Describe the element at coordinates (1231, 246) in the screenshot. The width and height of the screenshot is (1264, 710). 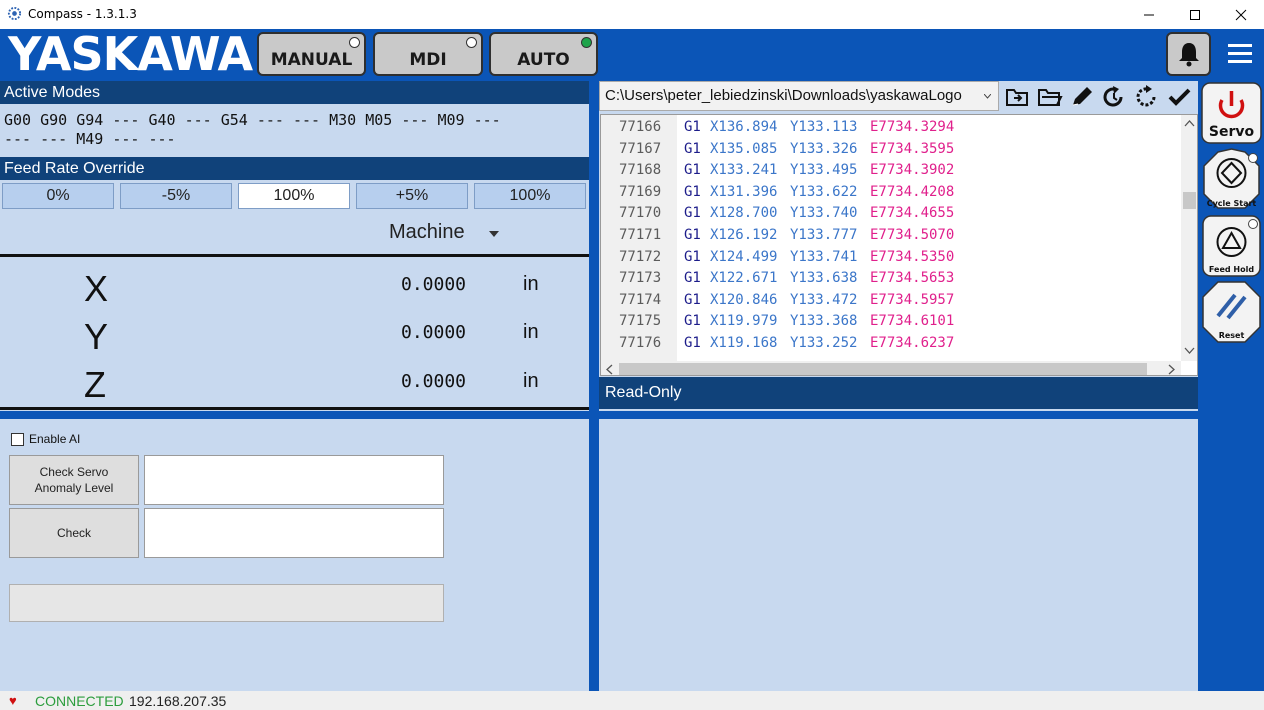
I see `feed-hold-button: Feed Hold` at that location.